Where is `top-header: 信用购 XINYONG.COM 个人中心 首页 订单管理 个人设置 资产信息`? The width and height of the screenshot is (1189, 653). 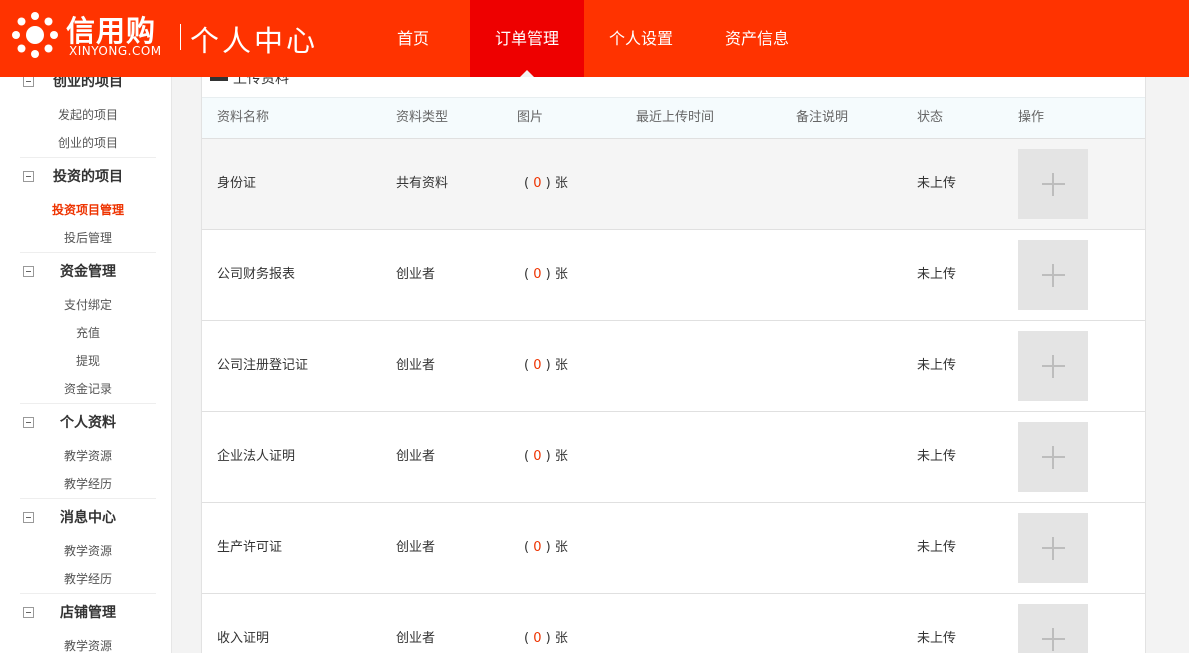
top-header: 信用购 XINYONG.COM 个人中心 首页 订单管理 个人设置 资产信息 is located at coordinates (594, 38).